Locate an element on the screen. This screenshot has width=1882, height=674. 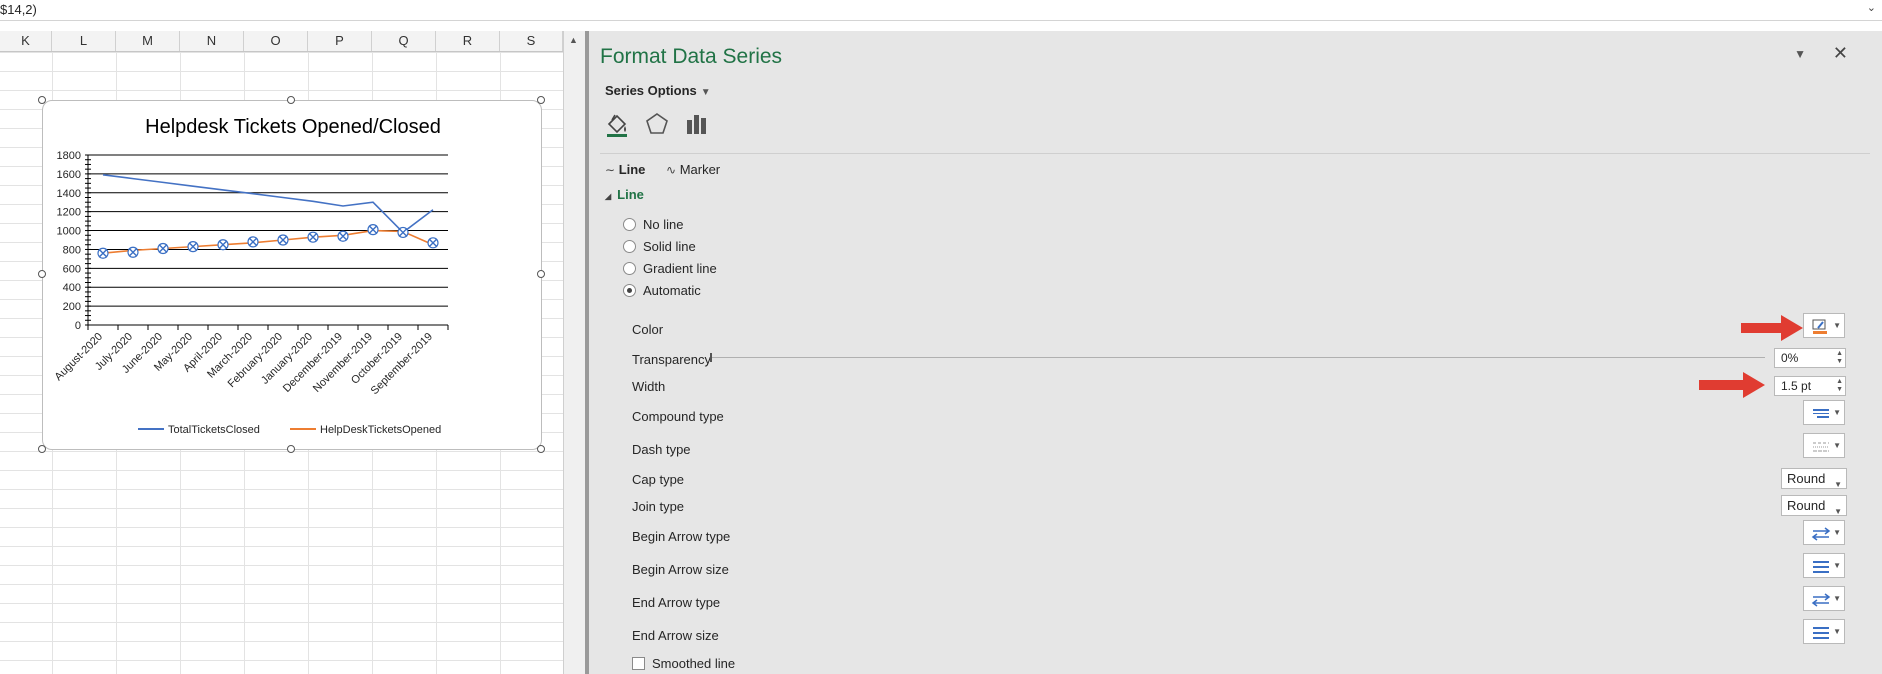
tab-marker-label: Marker is located at coordinates (700, 169).